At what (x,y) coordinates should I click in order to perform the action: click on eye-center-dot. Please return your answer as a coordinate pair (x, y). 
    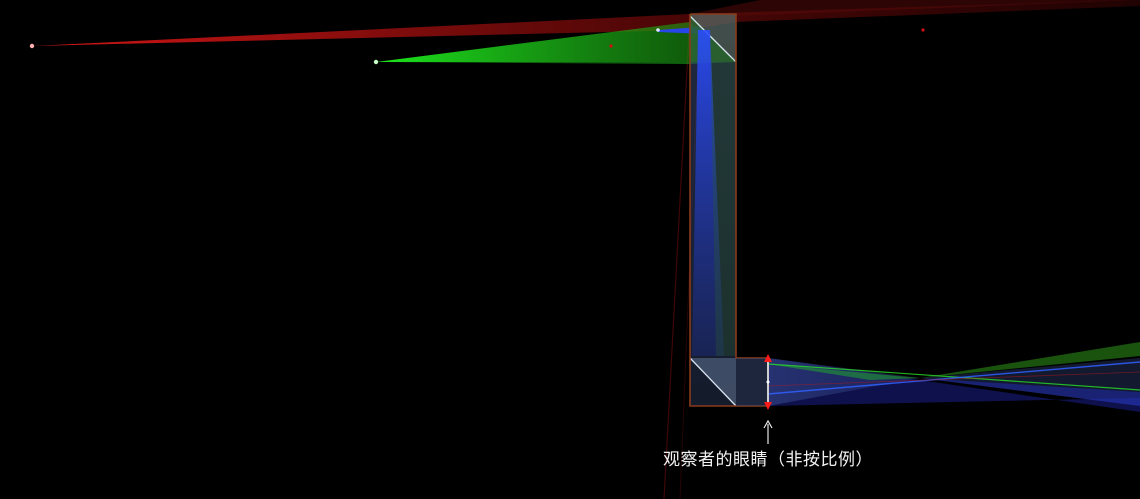
    Looking at the image, I should click on (768, 382).